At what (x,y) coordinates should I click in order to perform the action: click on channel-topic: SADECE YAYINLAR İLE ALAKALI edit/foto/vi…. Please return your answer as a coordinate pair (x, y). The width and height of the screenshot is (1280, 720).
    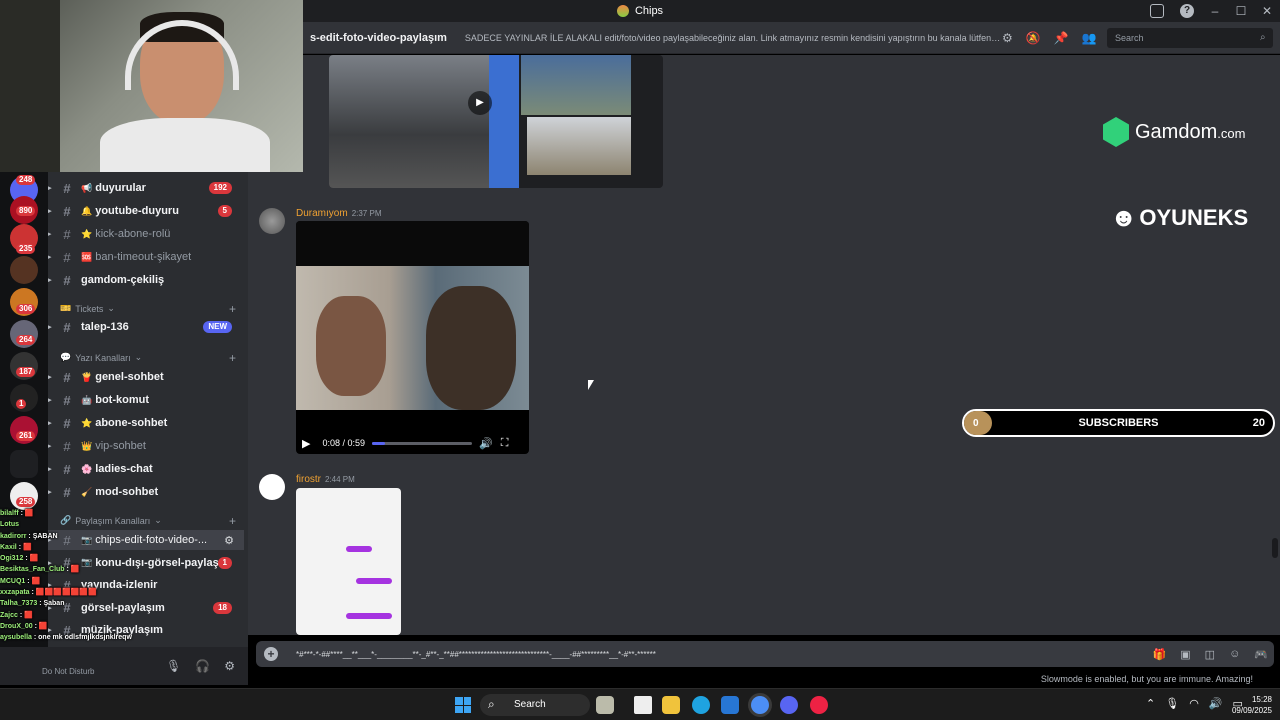
    Looking at the image, I should click on (733, 38).